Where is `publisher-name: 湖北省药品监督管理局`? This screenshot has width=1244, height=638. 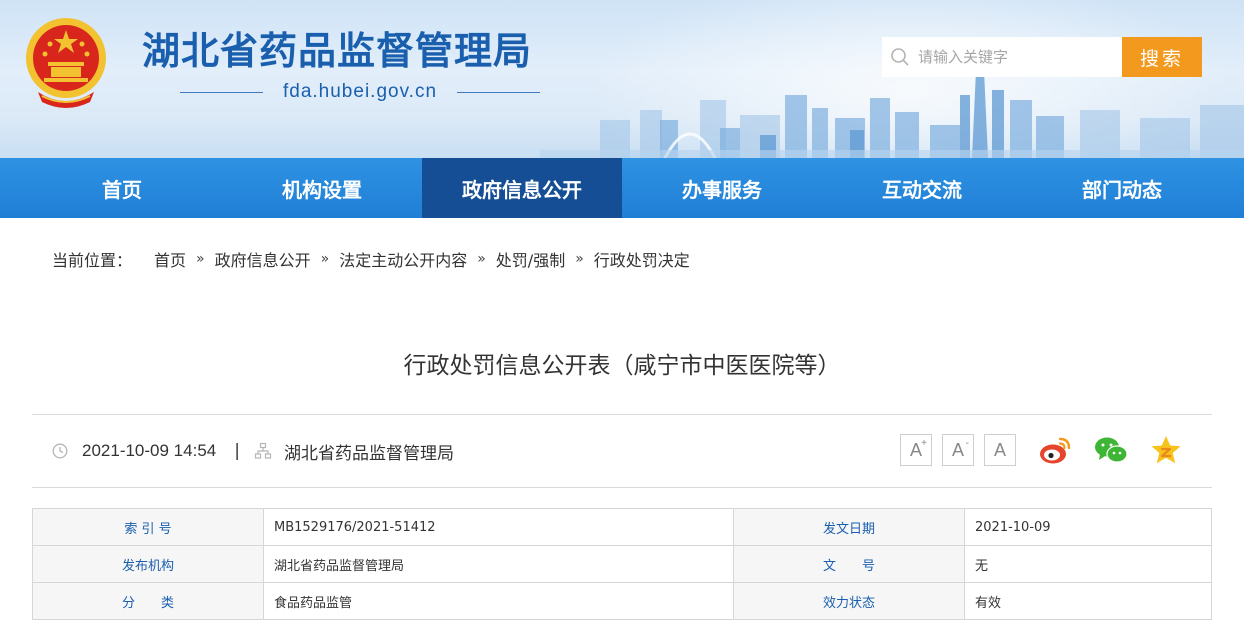 publisher-name: 湖北省药品监督管理局 is located at coordinates (368, 453).